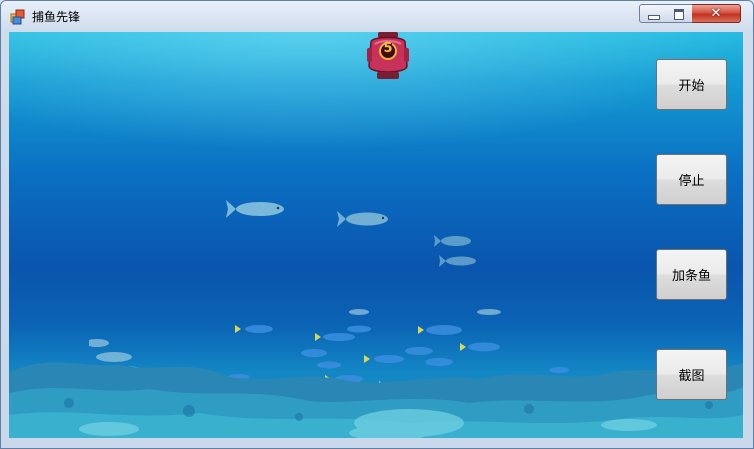 This screenshot has height=449, width=754. I want to click on close-icon: ✕, so click(716, 13).